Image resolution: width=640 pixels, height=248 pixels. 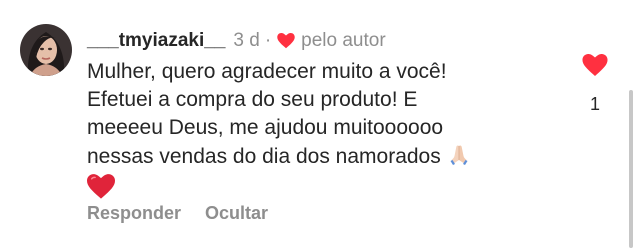 What do you see at coordinates (595, 104) in the screenshot?
I see `like-count: 1` at bounding box center [595, 104].